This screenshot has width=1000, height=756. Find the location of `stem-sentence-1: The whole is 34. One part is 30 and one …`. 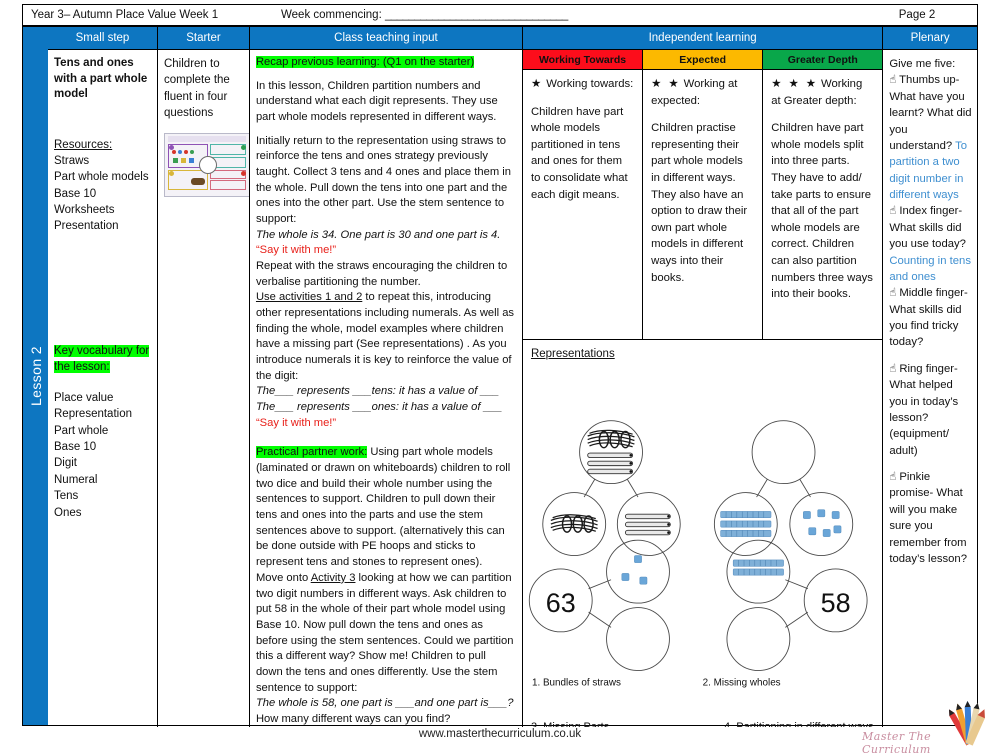

stem-sentence-1: The whole is 34. One part is 30 and one … is located at coordinates (378, 234).